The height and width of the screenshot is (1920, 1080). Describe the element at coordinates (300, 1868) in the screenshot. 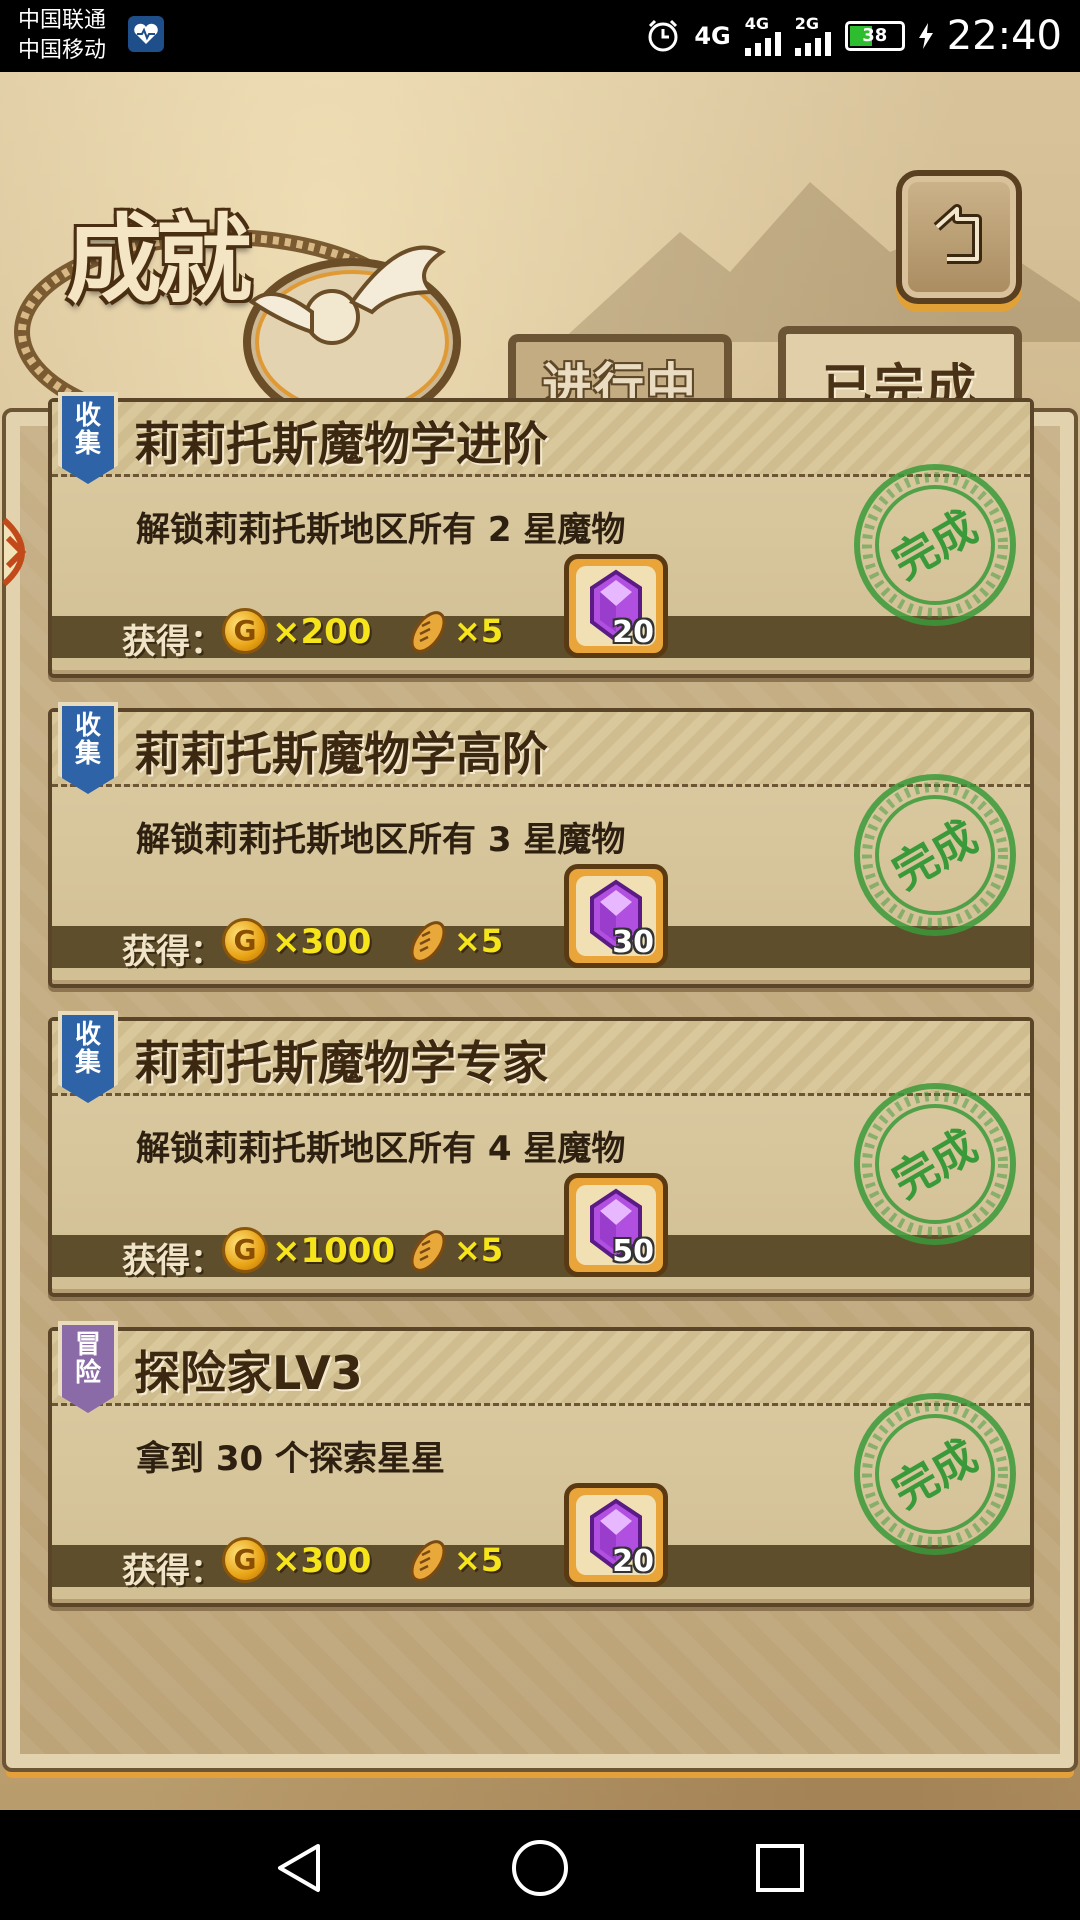

I see `nav-back-icon` at that location.